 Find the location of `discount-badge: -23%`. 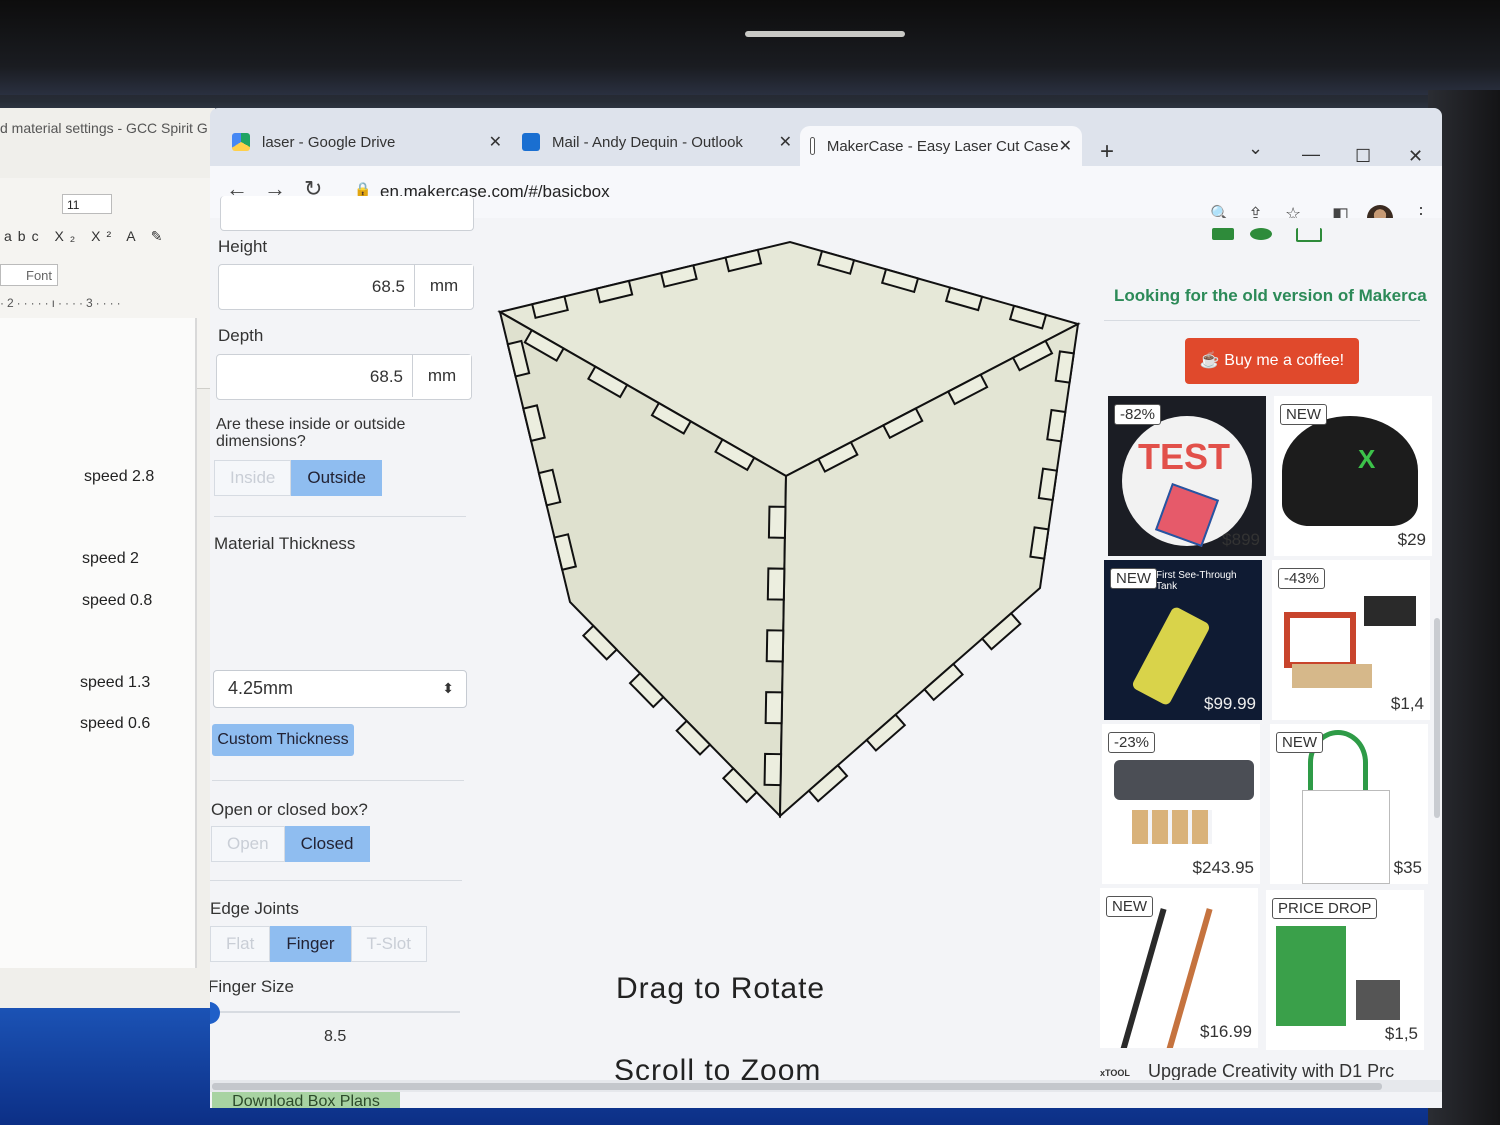

discount-badge: -23% is located at coordinates (1132, 742).